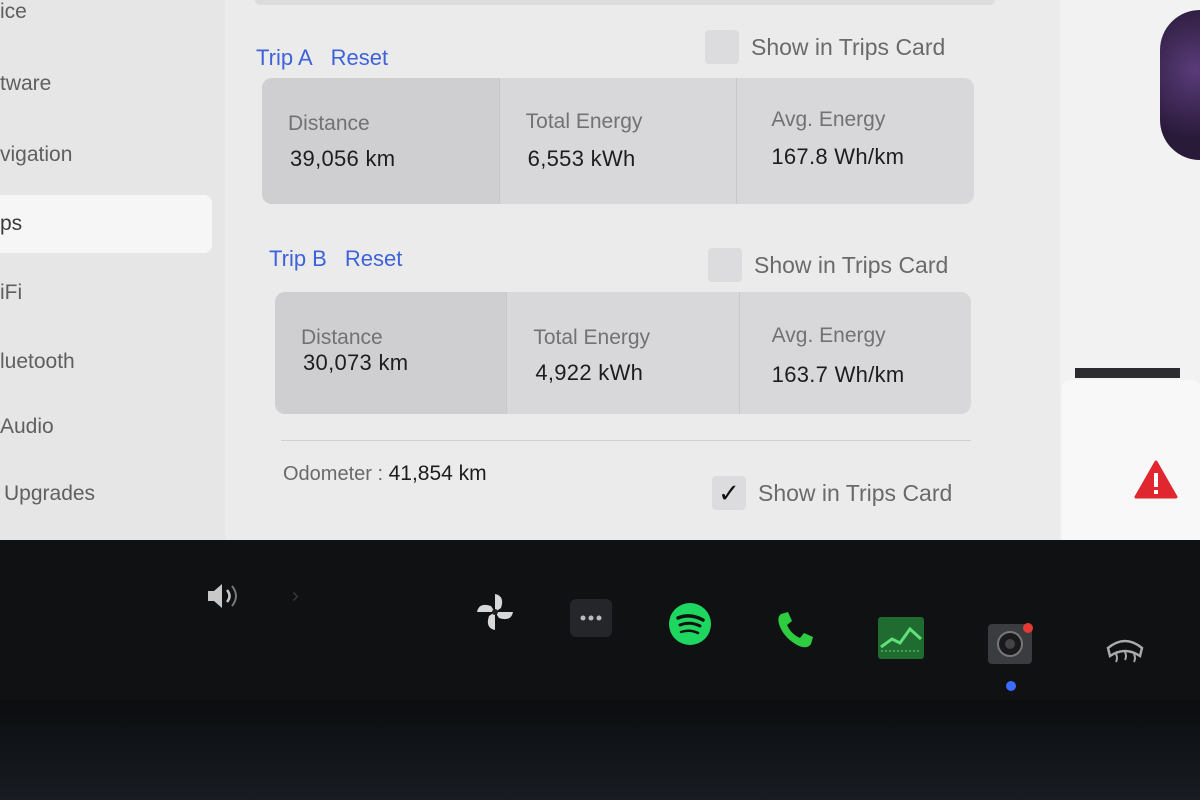 Image resolution: width=1200 pixels, height=800 pixels. What do you see at coordinates (437, 473) in the screenshot?
I see `odometer-value: 41,854 km` at bounding box center [437, 473].